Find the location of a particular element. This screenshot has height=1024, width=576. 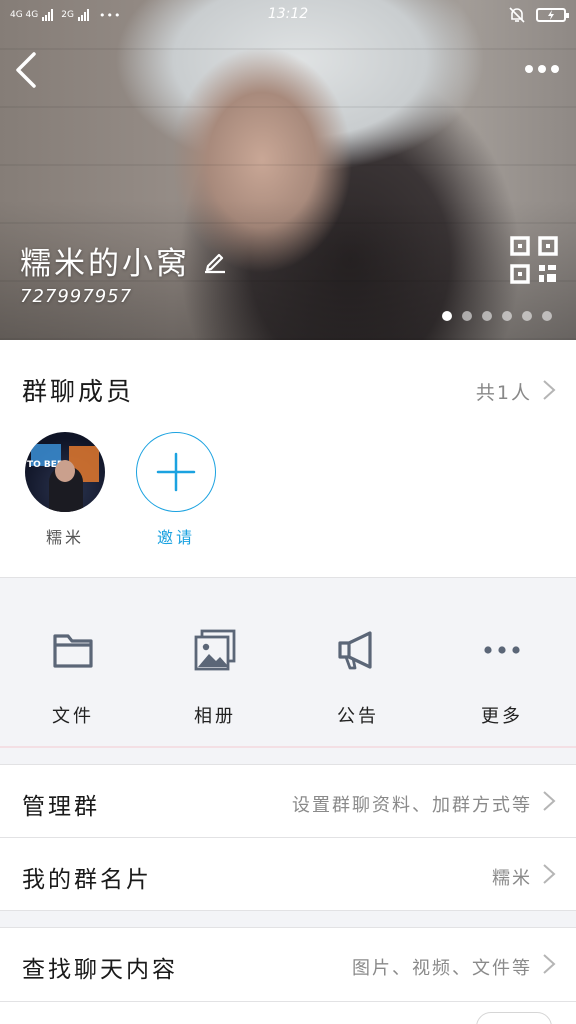

invite-circle is located at coordinates (176, 472).